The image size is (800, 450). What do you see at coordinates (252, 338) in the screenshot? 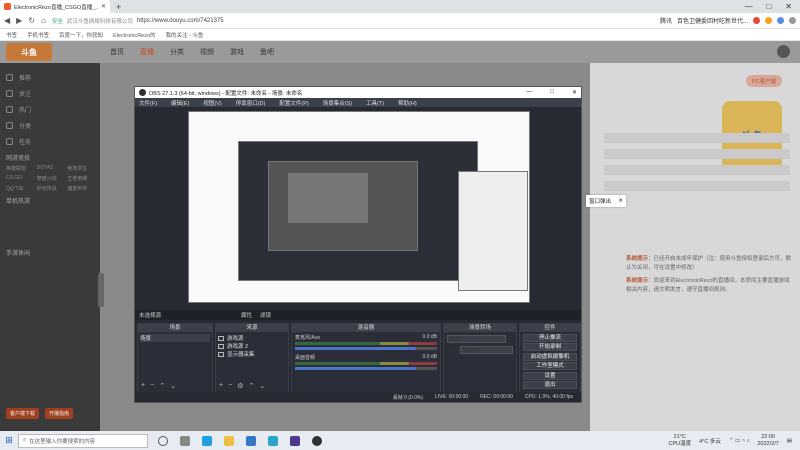
I see `source-item: 游戏源` at bounding box center [252, 338].